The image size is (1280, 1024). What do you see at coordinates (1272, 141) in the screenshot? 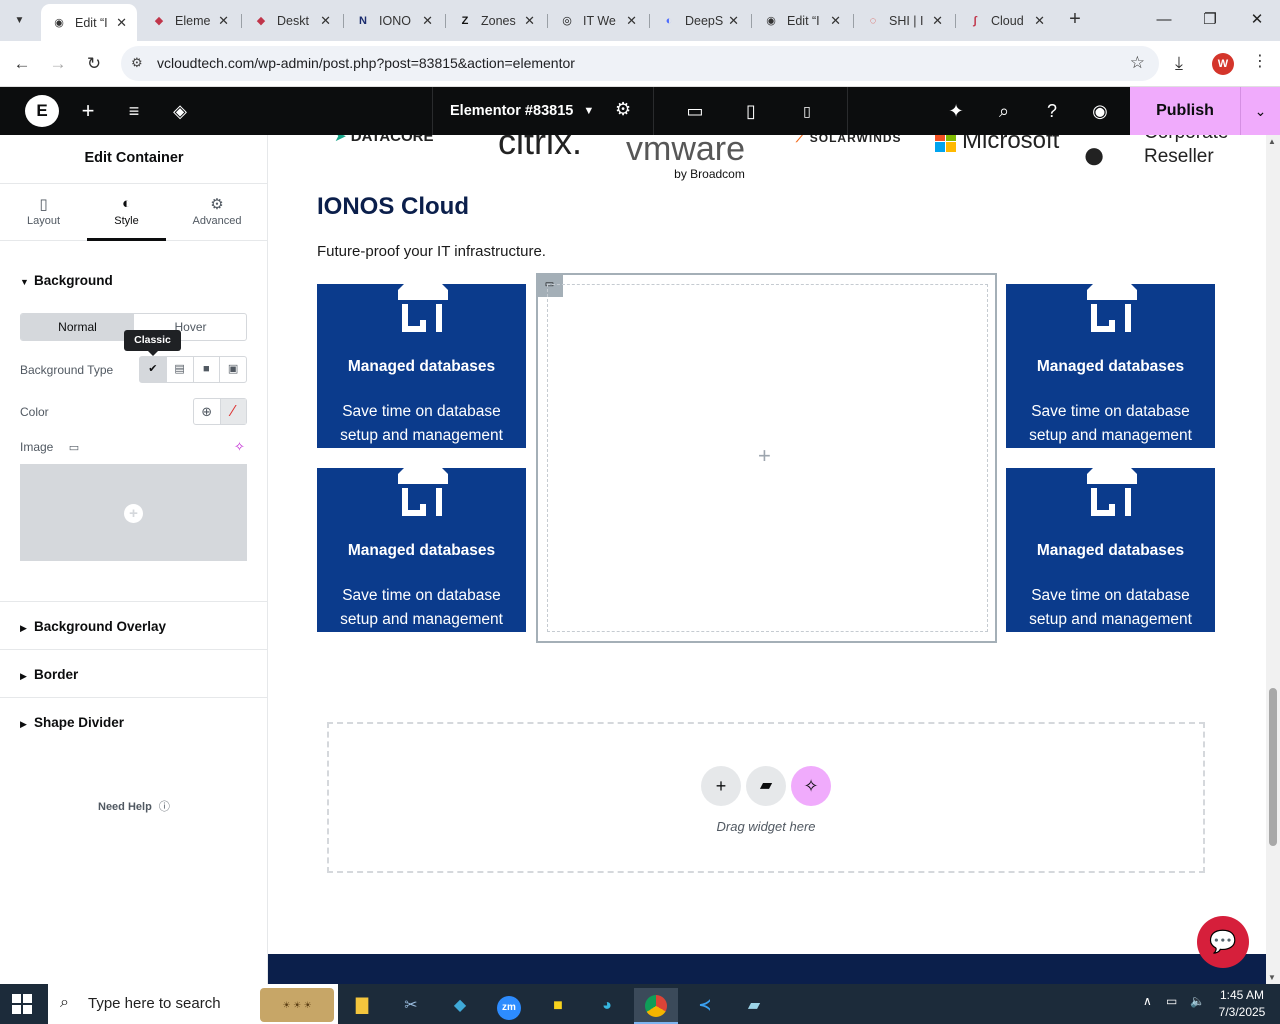
I see `scroll-up-icon: ▲` at bounding box center [1272, 141].